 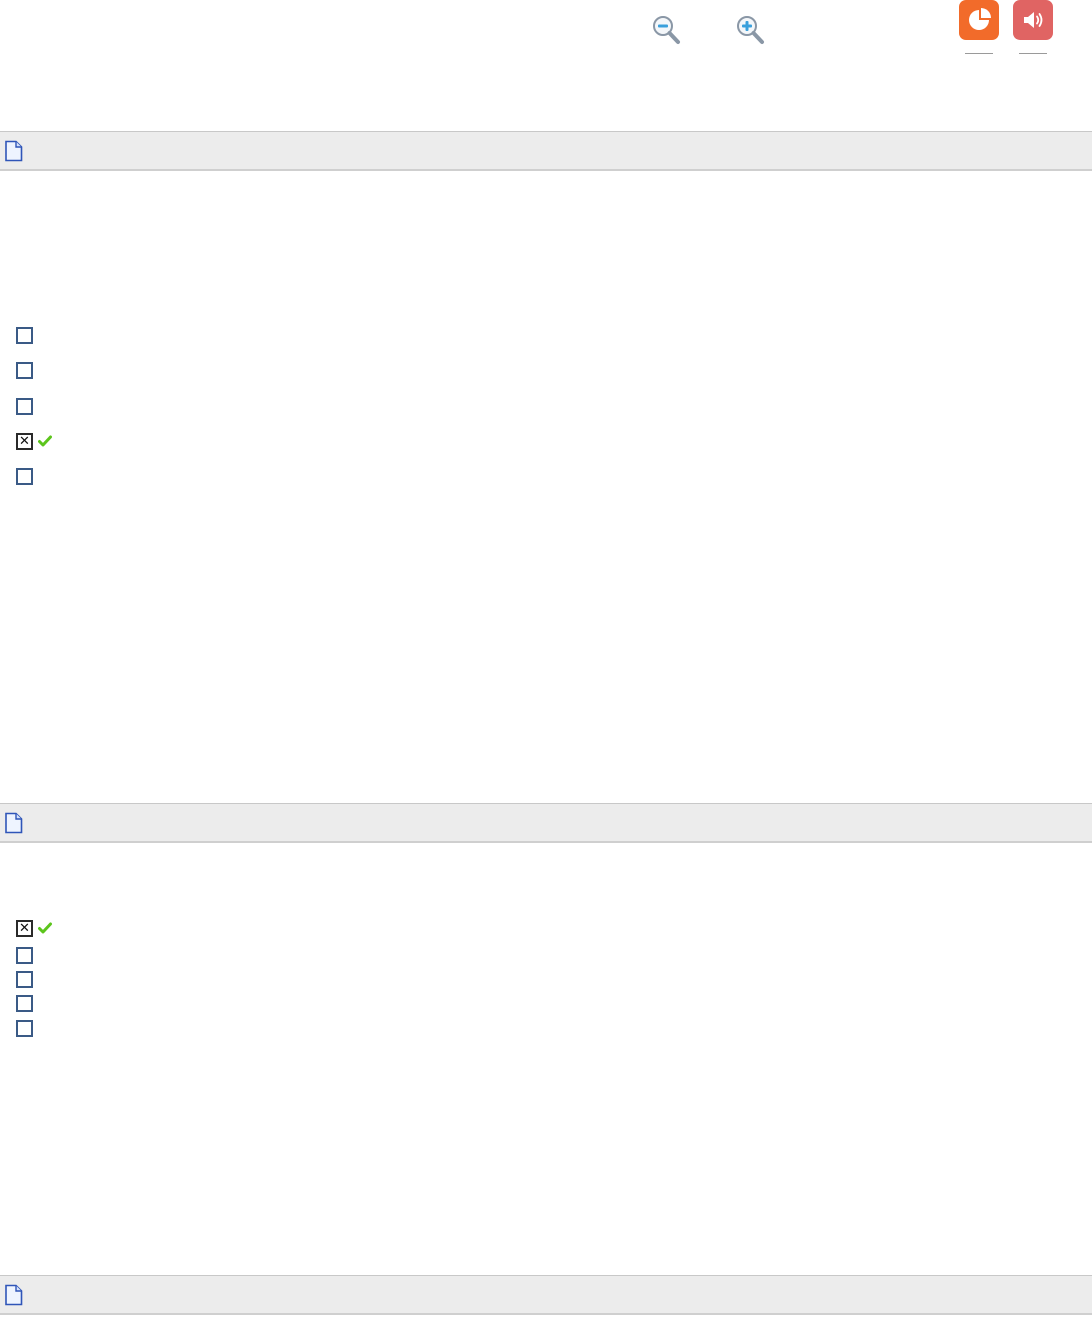 I want to click on zoom-in-button, so click(x=750, y=30).